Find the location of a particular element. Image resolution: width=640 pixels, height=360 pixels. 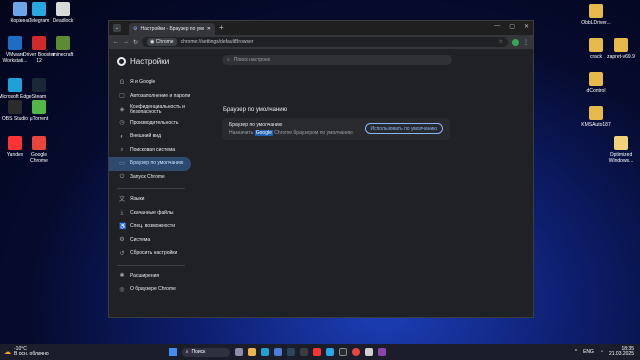

obs-icon is located at coordinates (342, 352).